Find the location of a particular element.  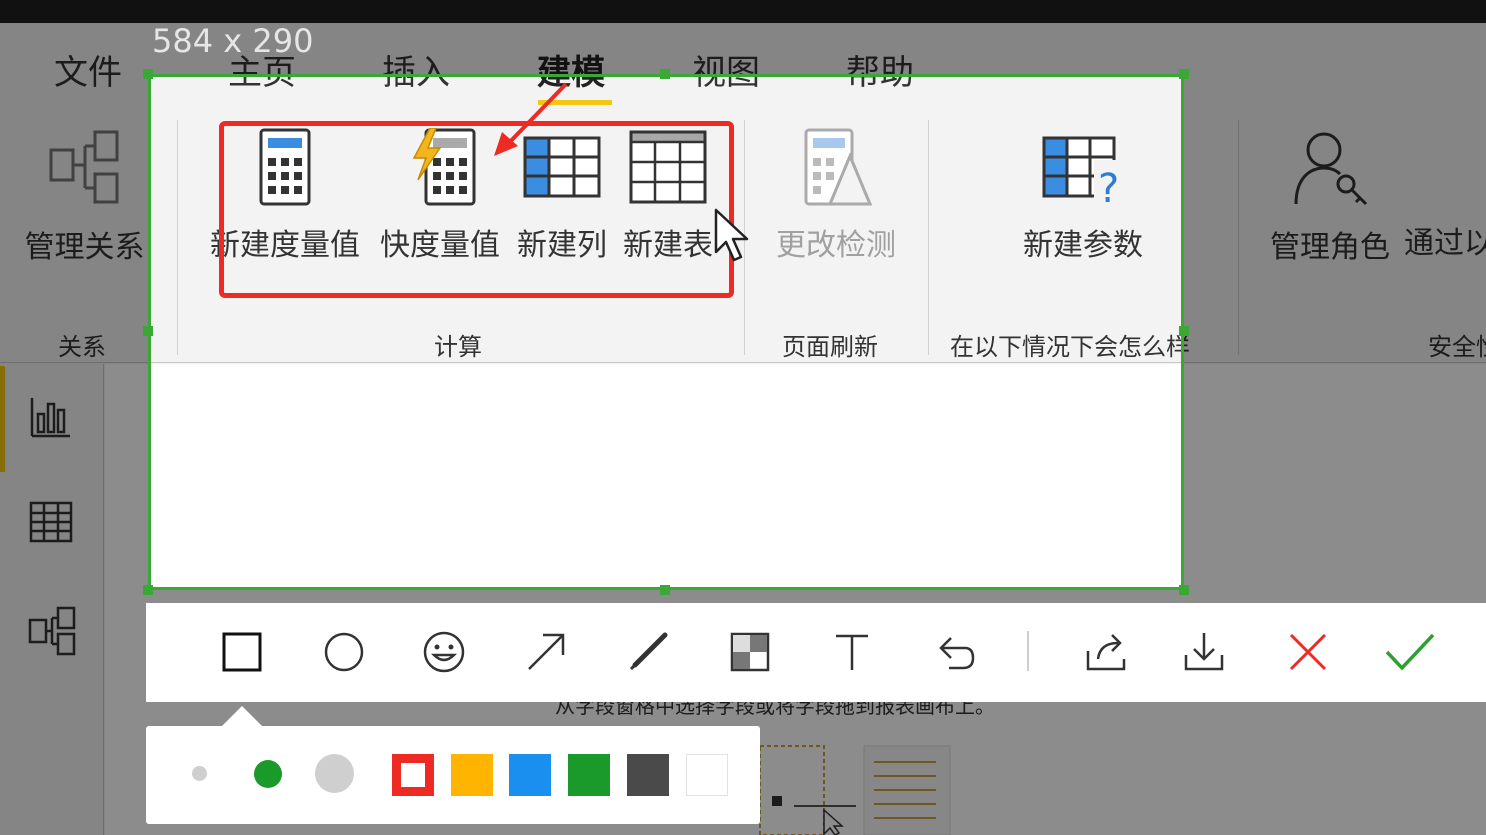

text-icon is located at coordinates (852, 652).